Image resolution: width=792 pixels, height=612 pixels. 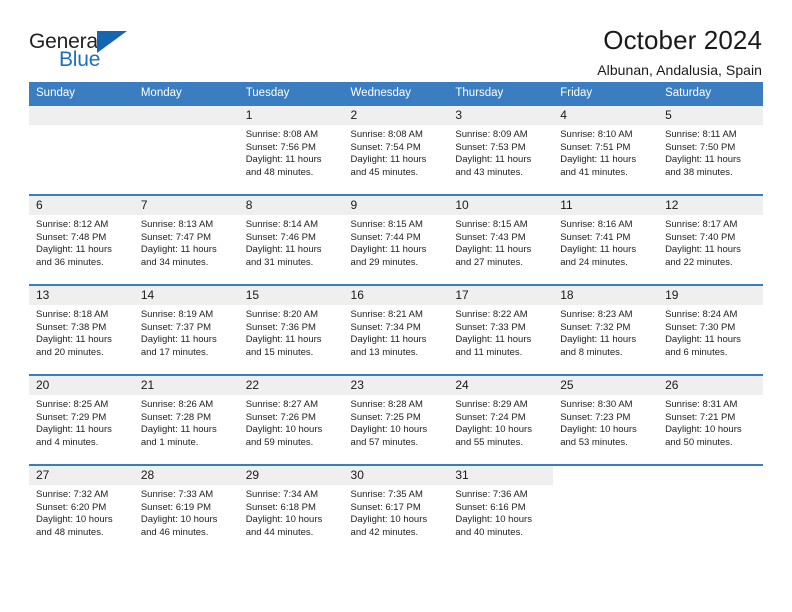 I want to click on sunrise-text: Sunrise: 8:31 AM, so click(x=701, y=404).